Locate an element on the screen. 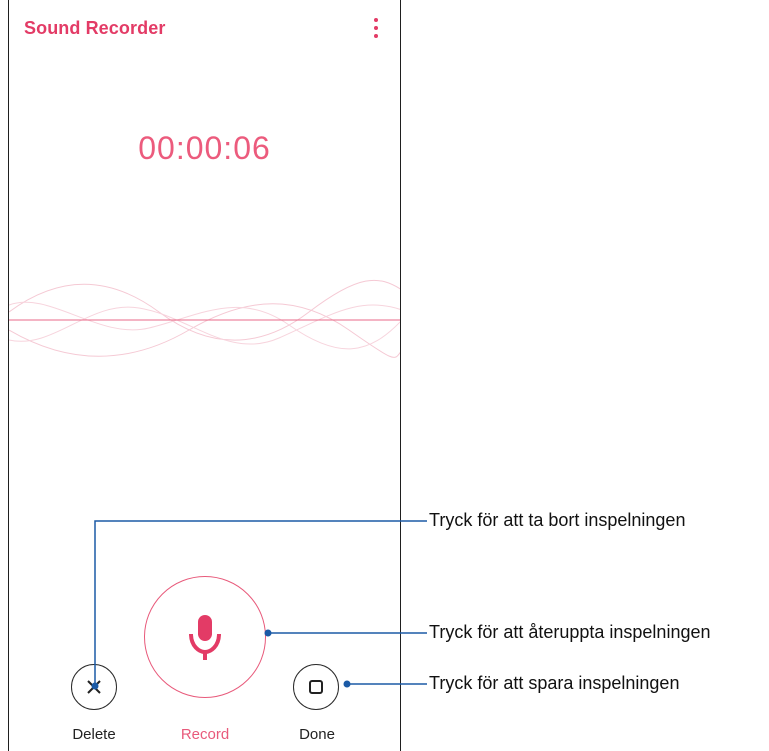 The width and height of the screenshot is (769, 751). app-title: Sound Recorder is located at coordinates (95, 28).